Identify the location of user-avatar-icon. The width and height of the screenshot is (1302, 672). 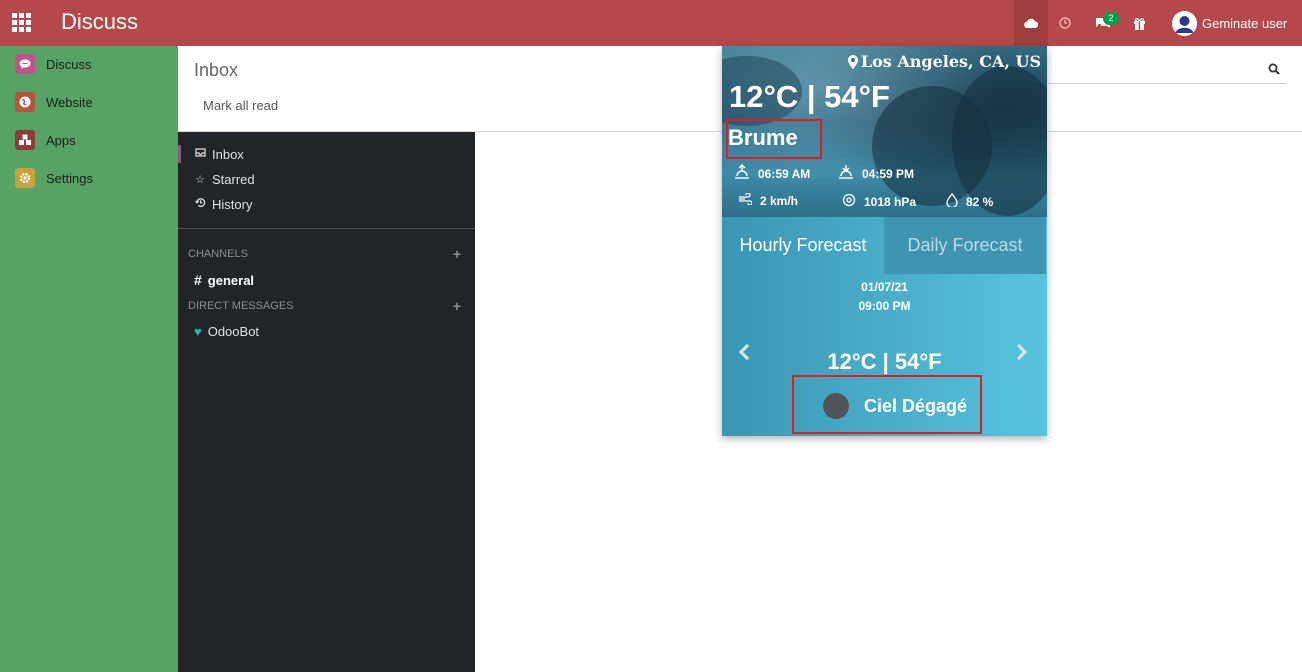
(1184, 23).